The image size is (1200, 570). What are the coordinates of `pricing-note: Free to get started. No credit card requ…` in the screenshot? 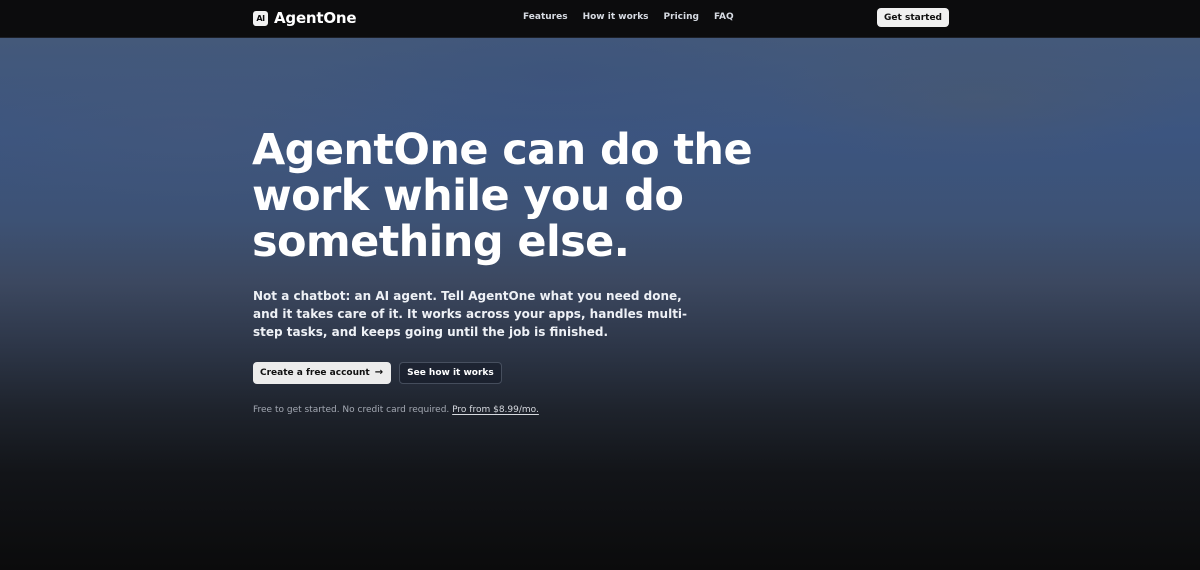 It's located at (396, 410).